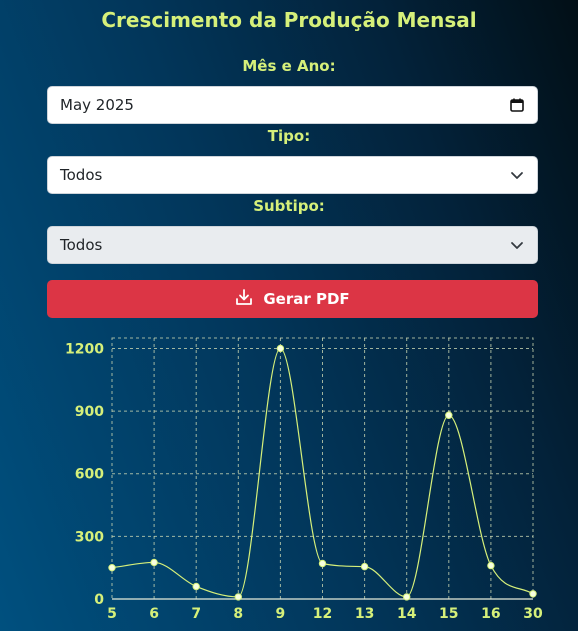 The width and height of the screenshot is (578, 631). I want to click on x-tick-label: 8, so click(238, 614).